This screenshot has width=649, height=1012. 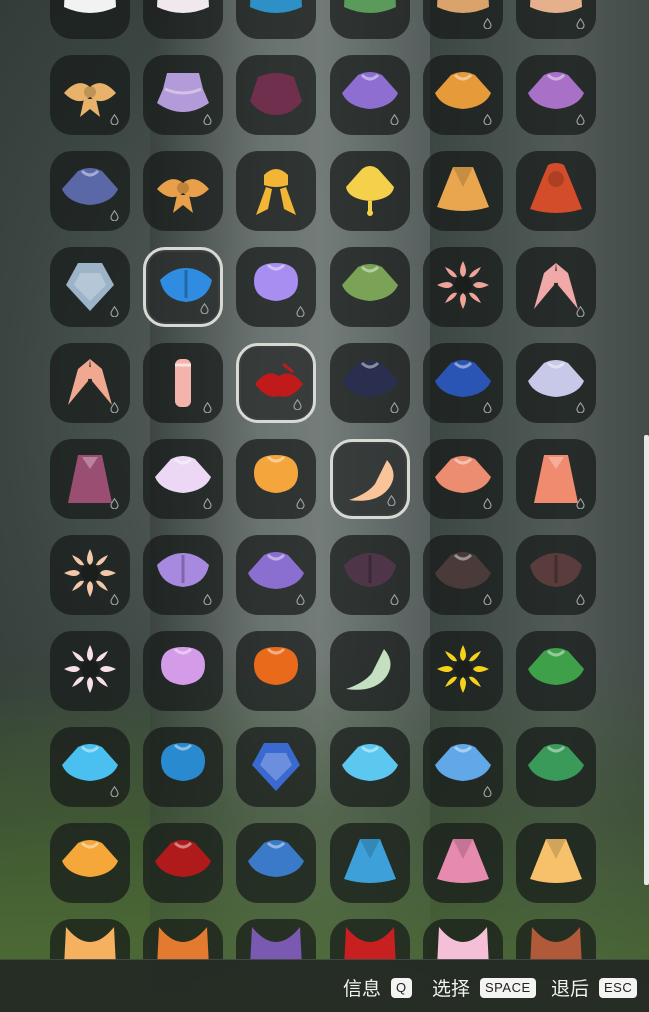 What do you see at coordinates (370, 6) in the screenshot?
I see `cape-green-hood-icon` at bounding box center [370, 6].